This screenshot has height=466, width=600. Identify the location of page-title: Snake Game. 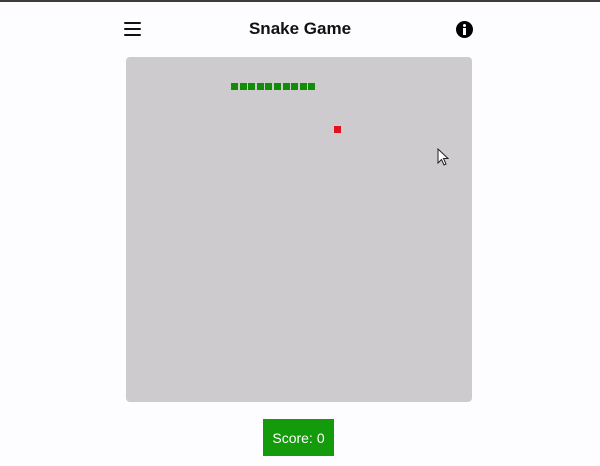
(300, 28).